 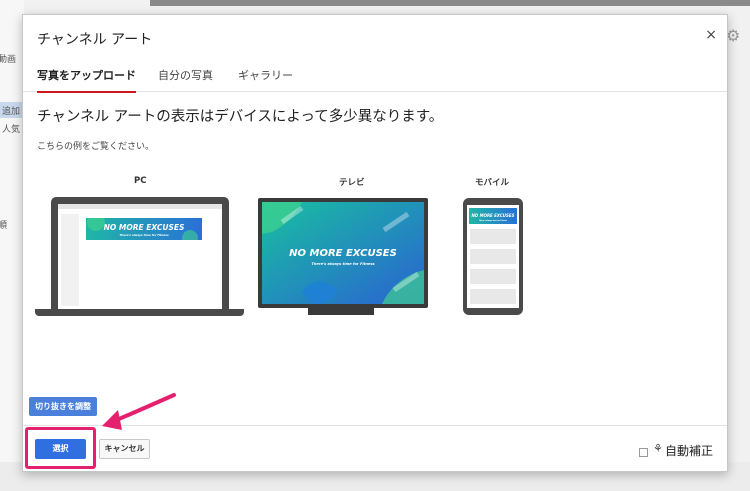 What do you see at coordinates (12, 245) in the screenshot?
I see `background-sidebar: 動画 追加 人気 順` at bounding box center [12, 245].